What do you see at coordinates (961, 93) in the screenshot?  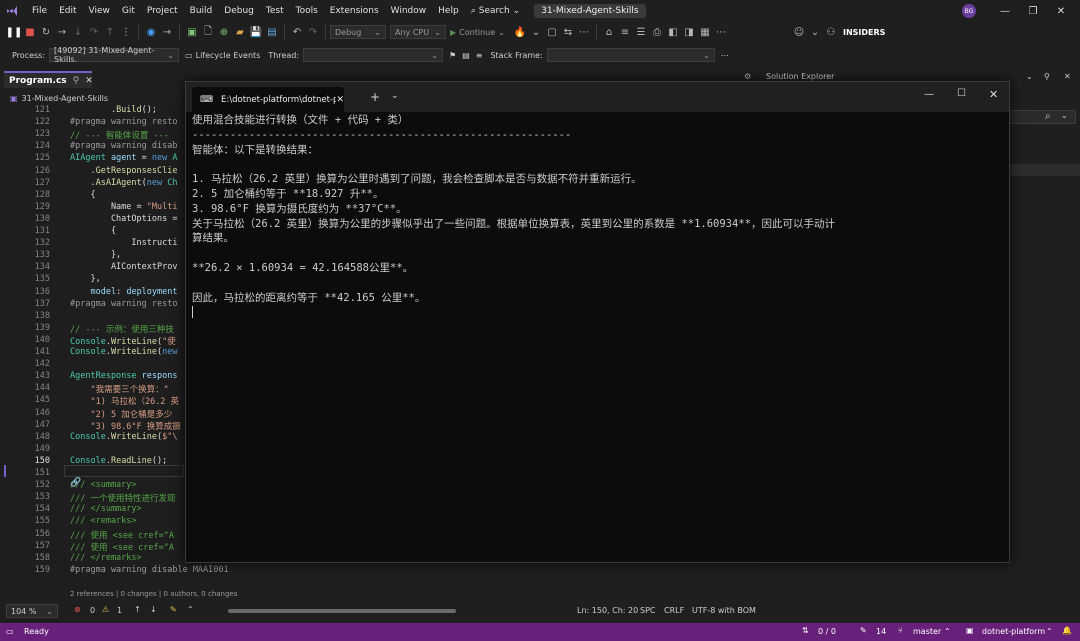 I see `maximize-button: ☐` at bounding box center [961, 93].